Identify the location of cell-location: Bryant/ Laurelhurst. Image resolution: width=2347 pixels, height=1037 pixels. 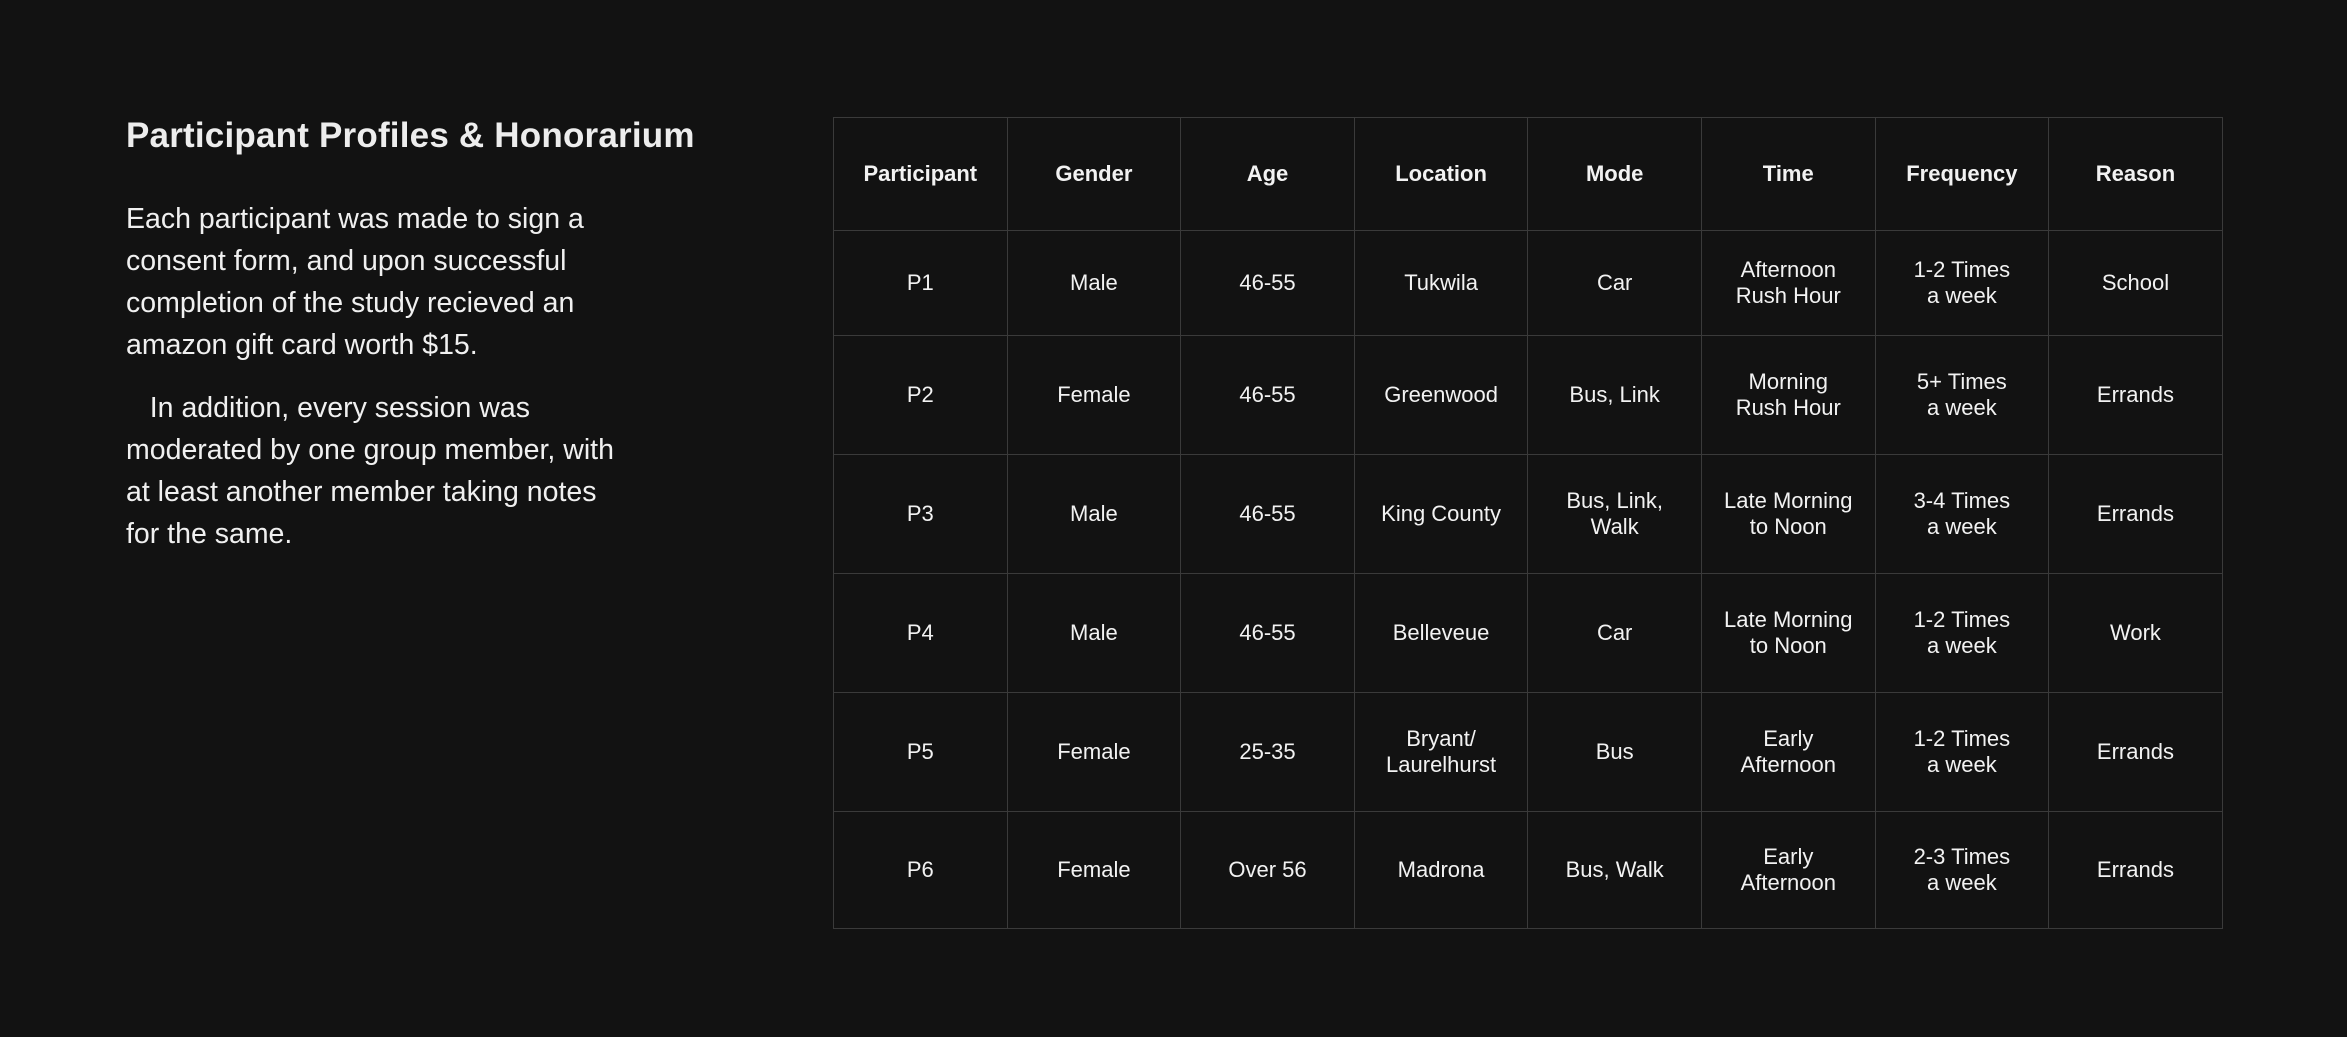
(1441, 752).